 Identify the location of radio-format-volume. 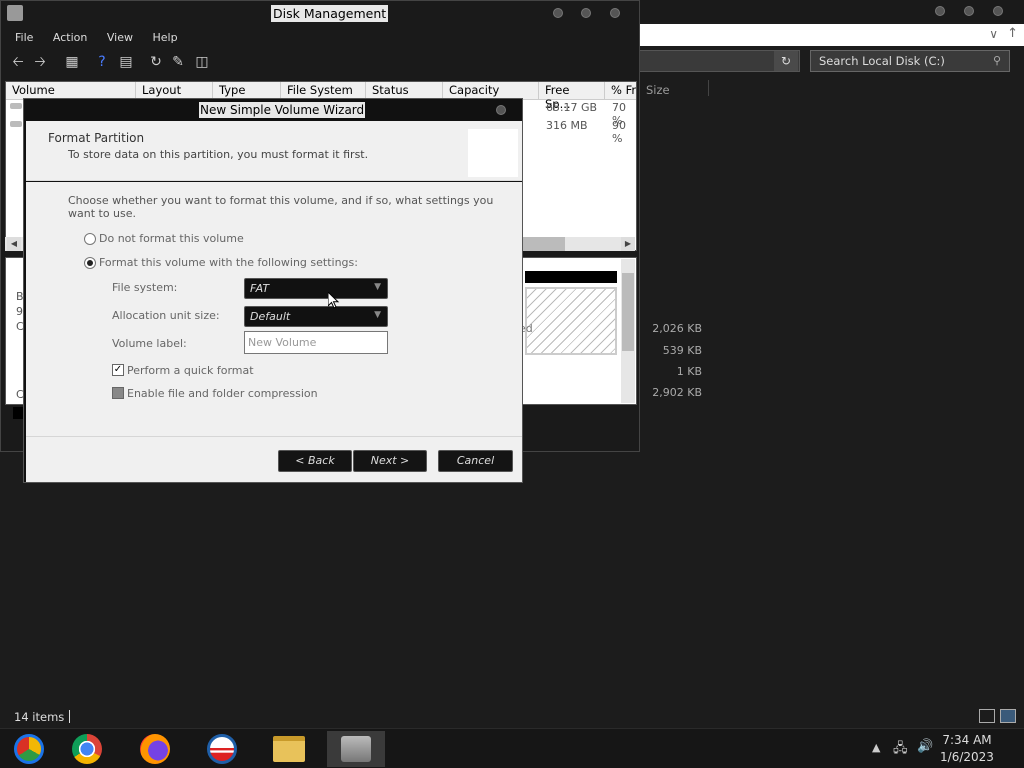
(90, 263).